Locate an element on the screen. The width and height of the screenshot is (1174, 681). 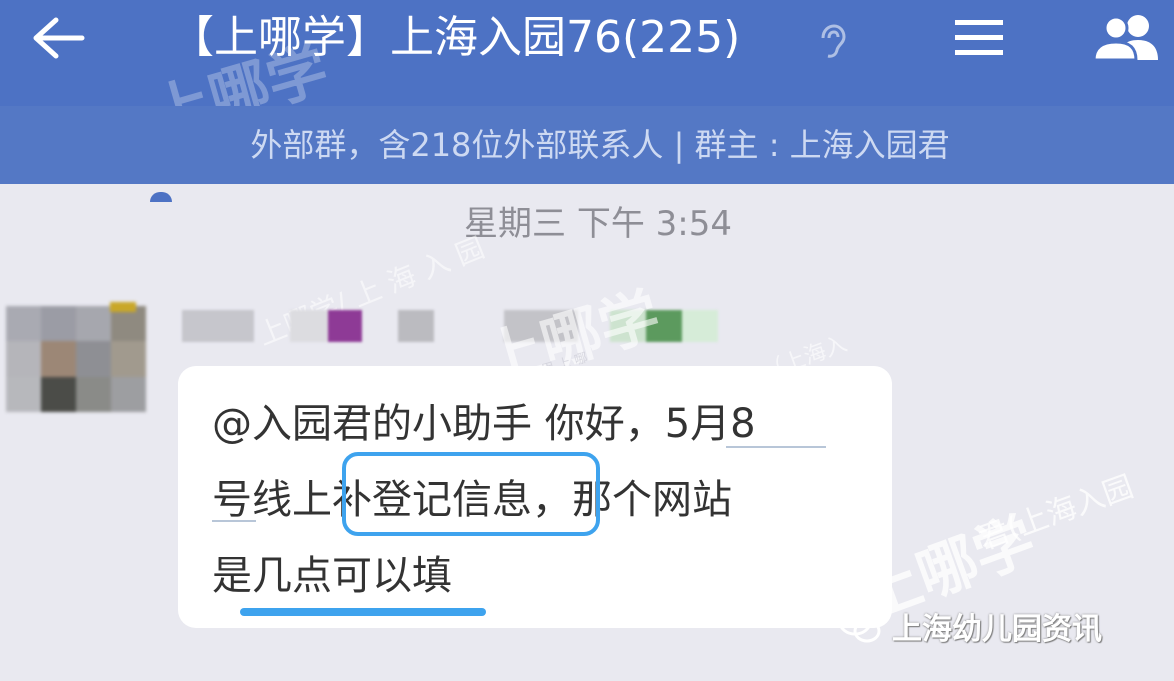
underline-date is located at coordinates (776, 447).